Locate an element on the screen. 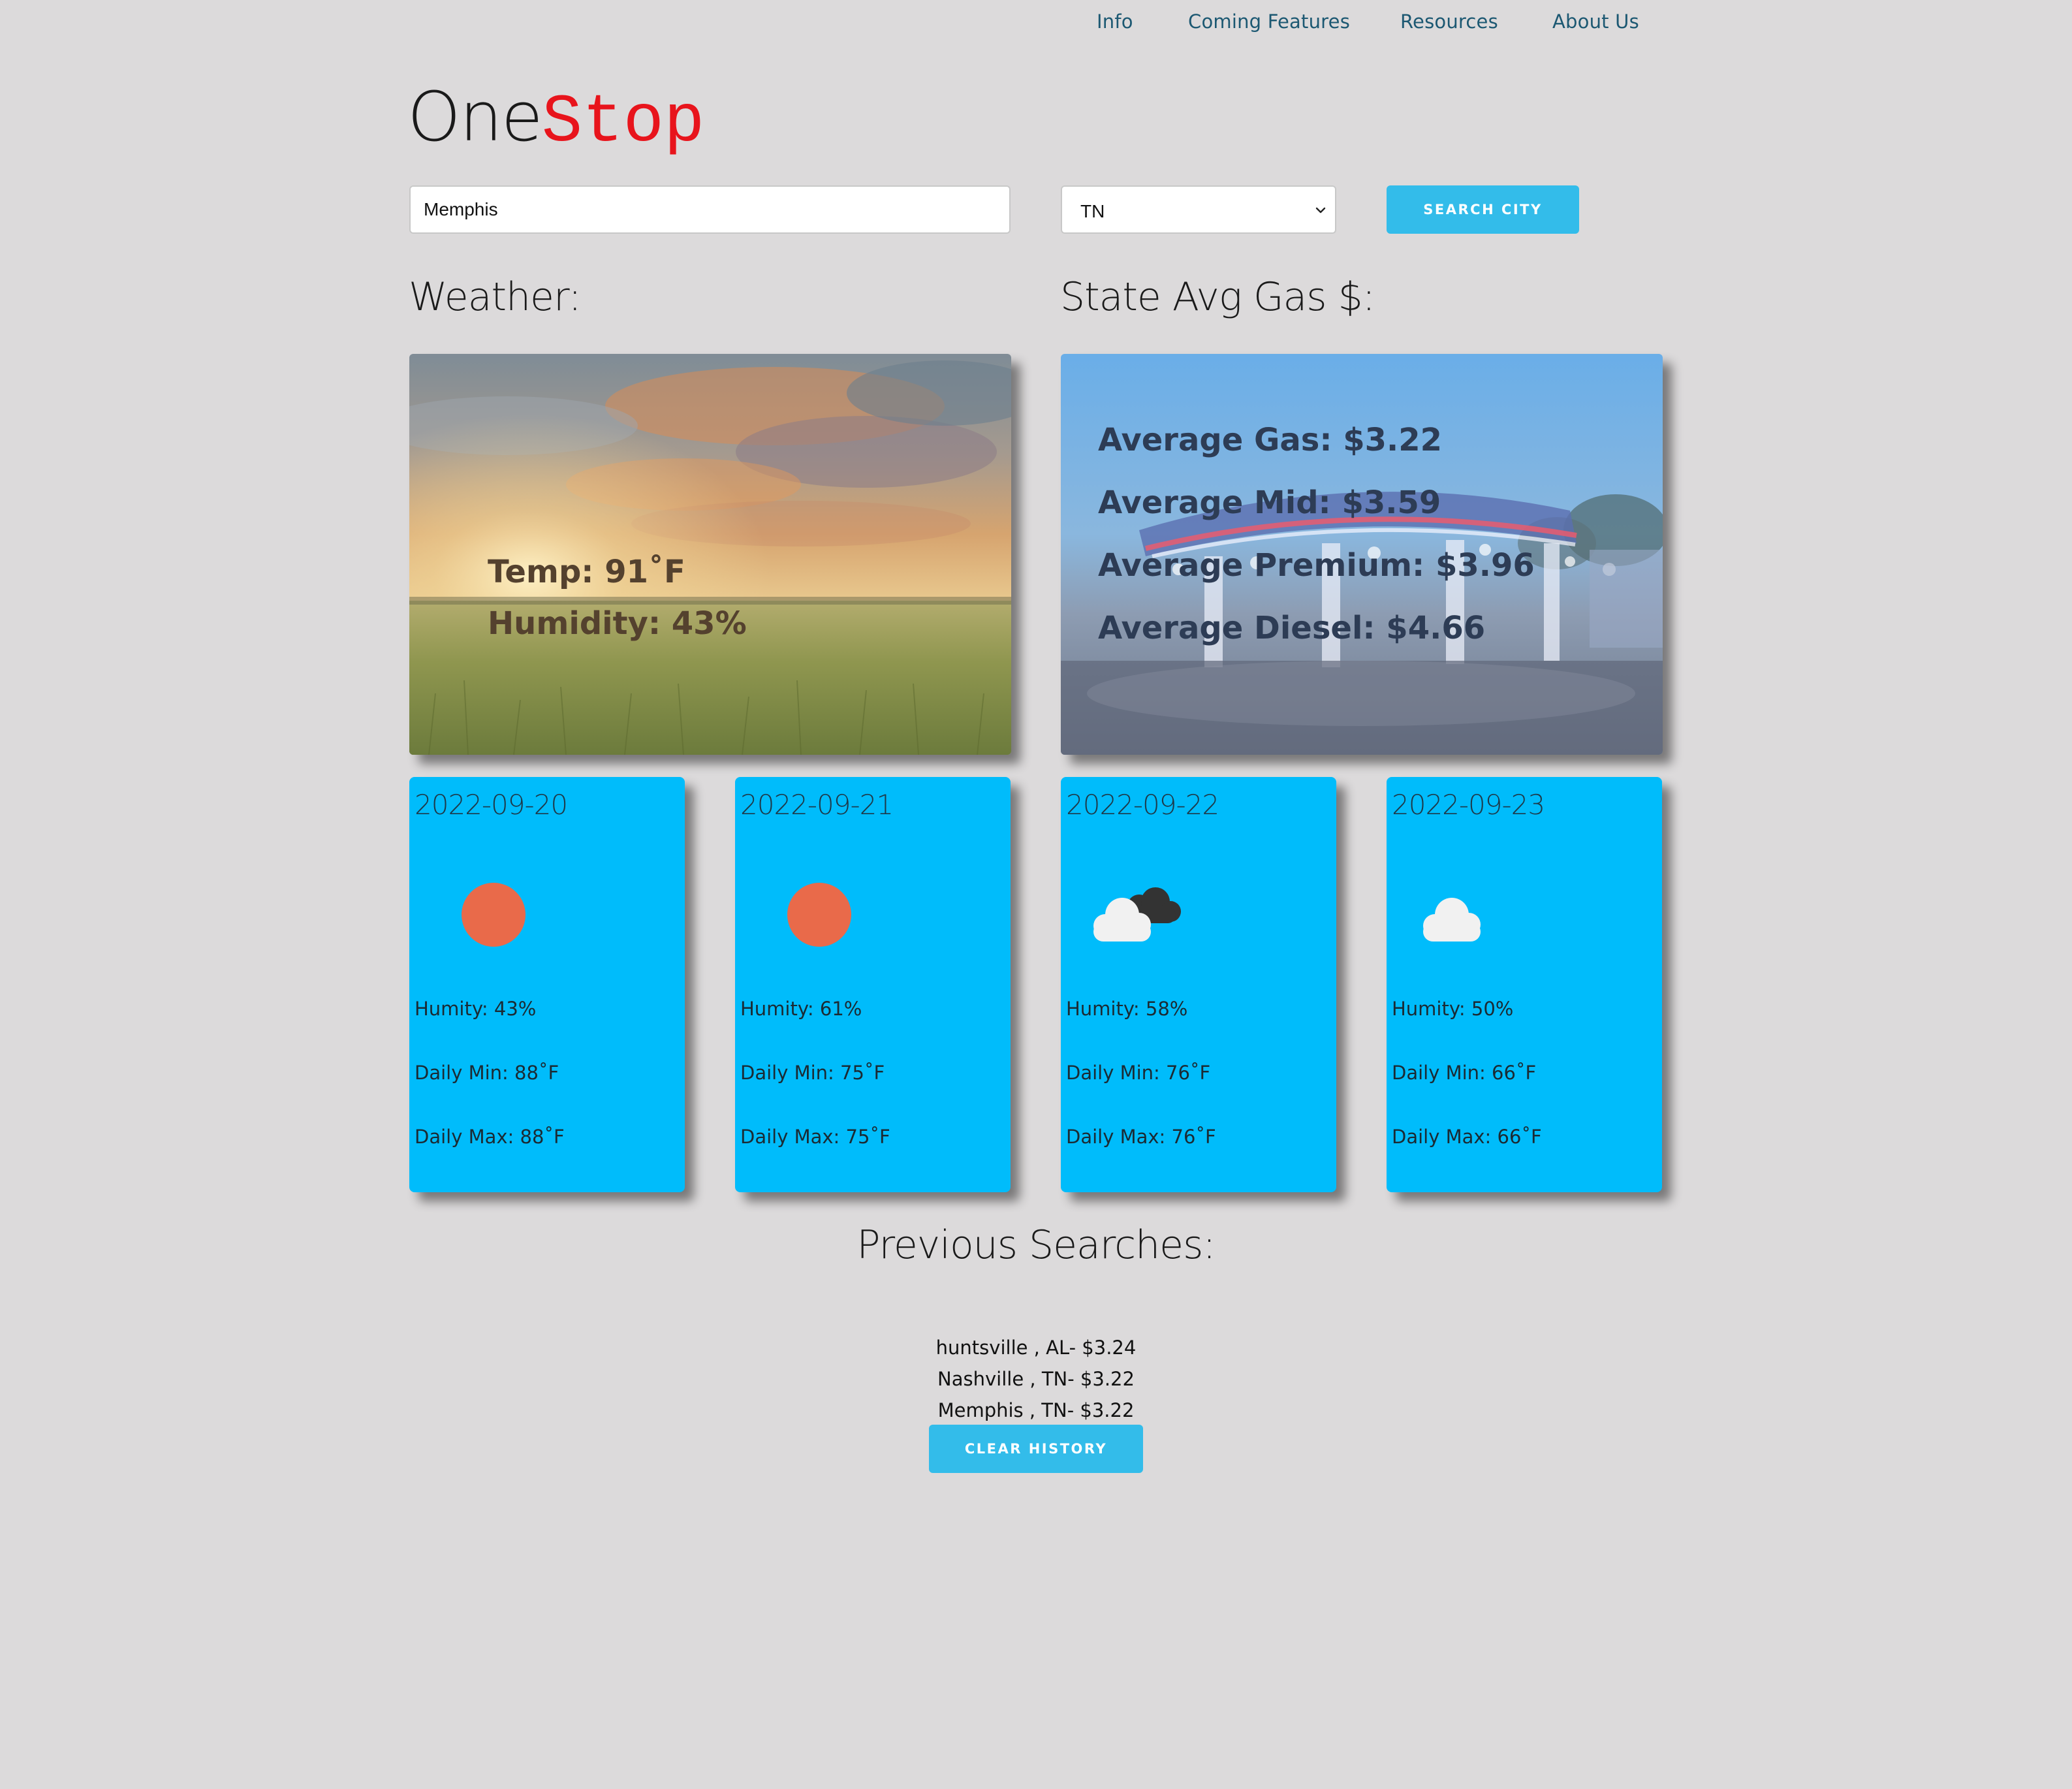 This screenshot has height=1789, width=2072. history-item: Memphis , TN- $3.22 is located at coordinates (1036, 1411).